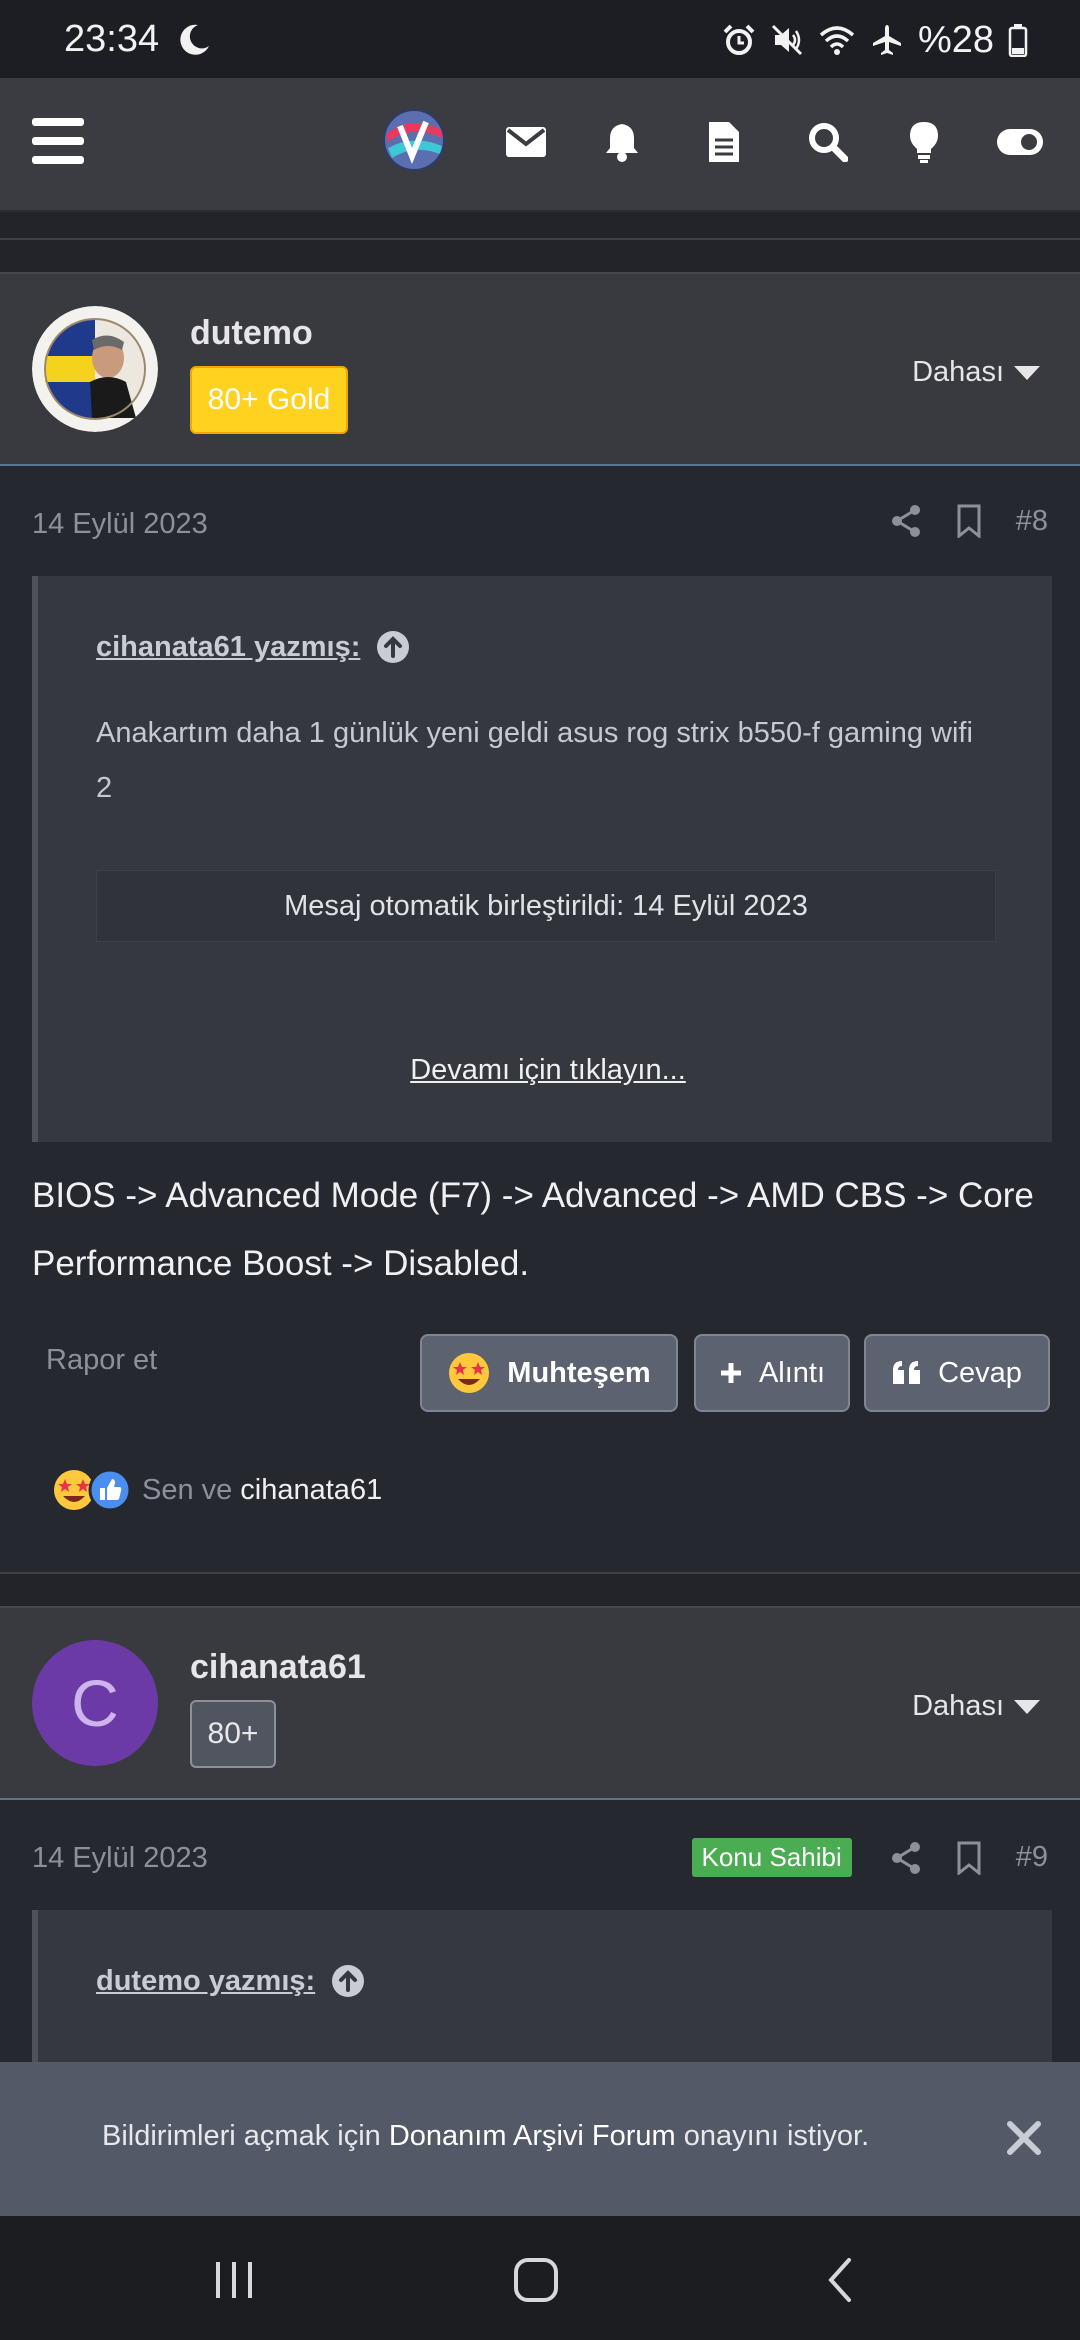 The width and height of the screenshot is (1080, 2340). I want to click on wifi-icon, so click(837, 40).